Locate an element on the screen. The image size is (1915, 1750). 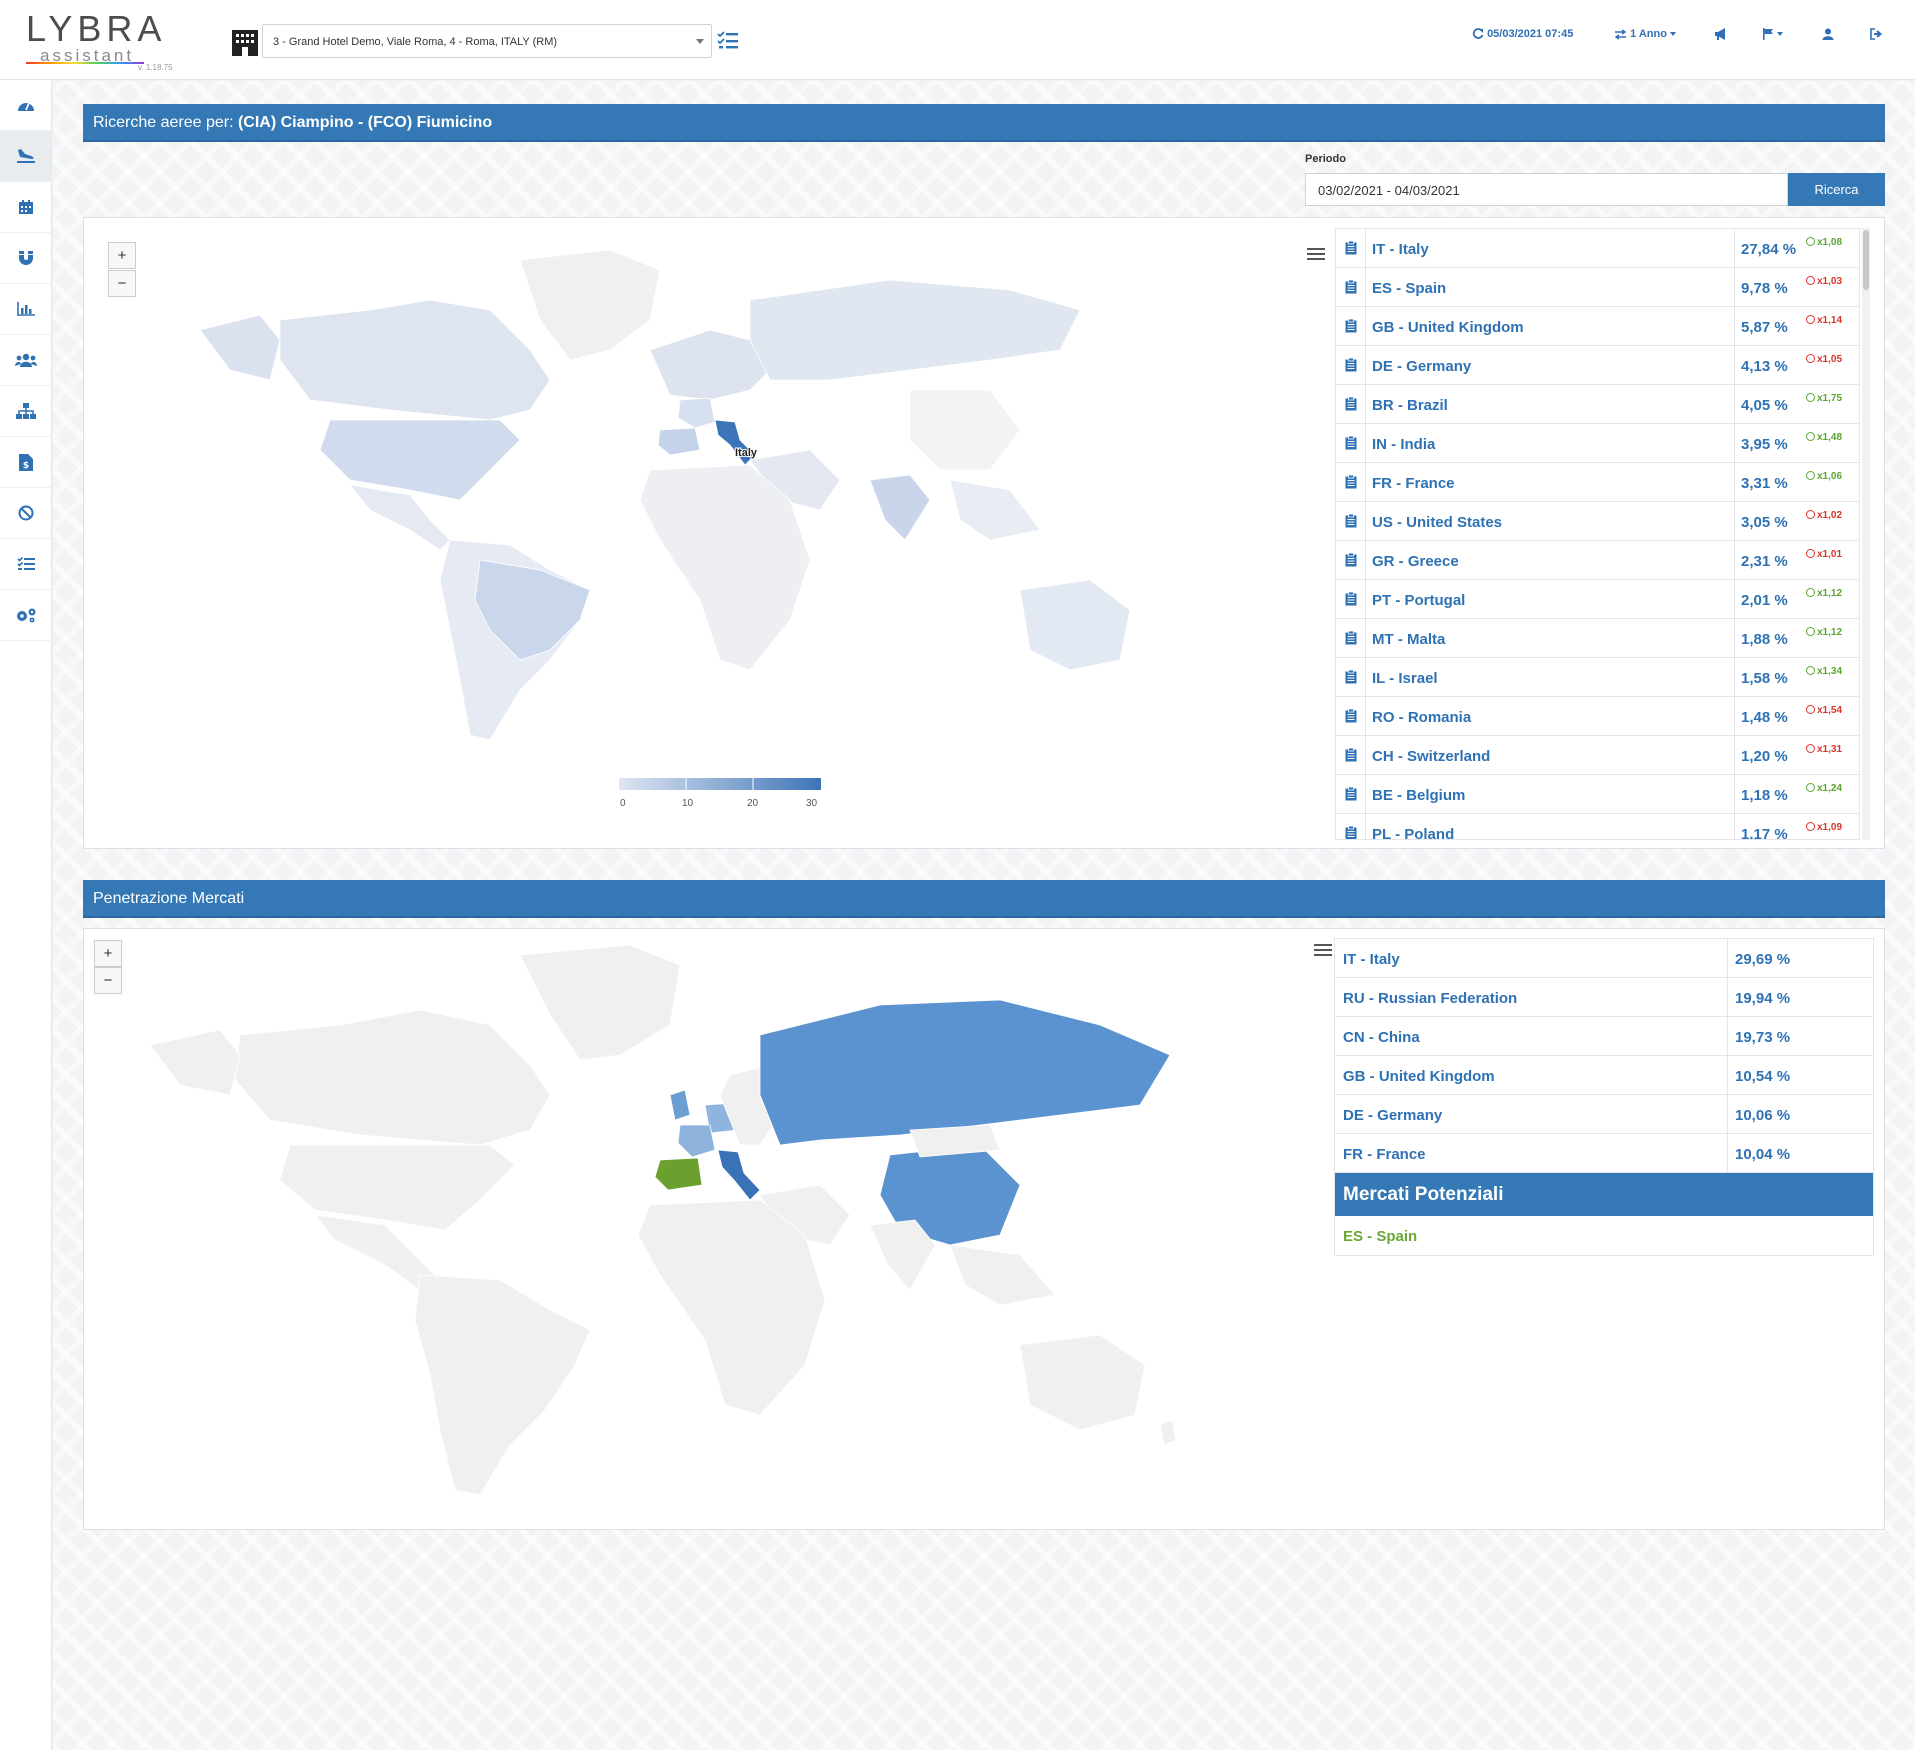
sidebar-item-settings is located at coordinates (26, 615).